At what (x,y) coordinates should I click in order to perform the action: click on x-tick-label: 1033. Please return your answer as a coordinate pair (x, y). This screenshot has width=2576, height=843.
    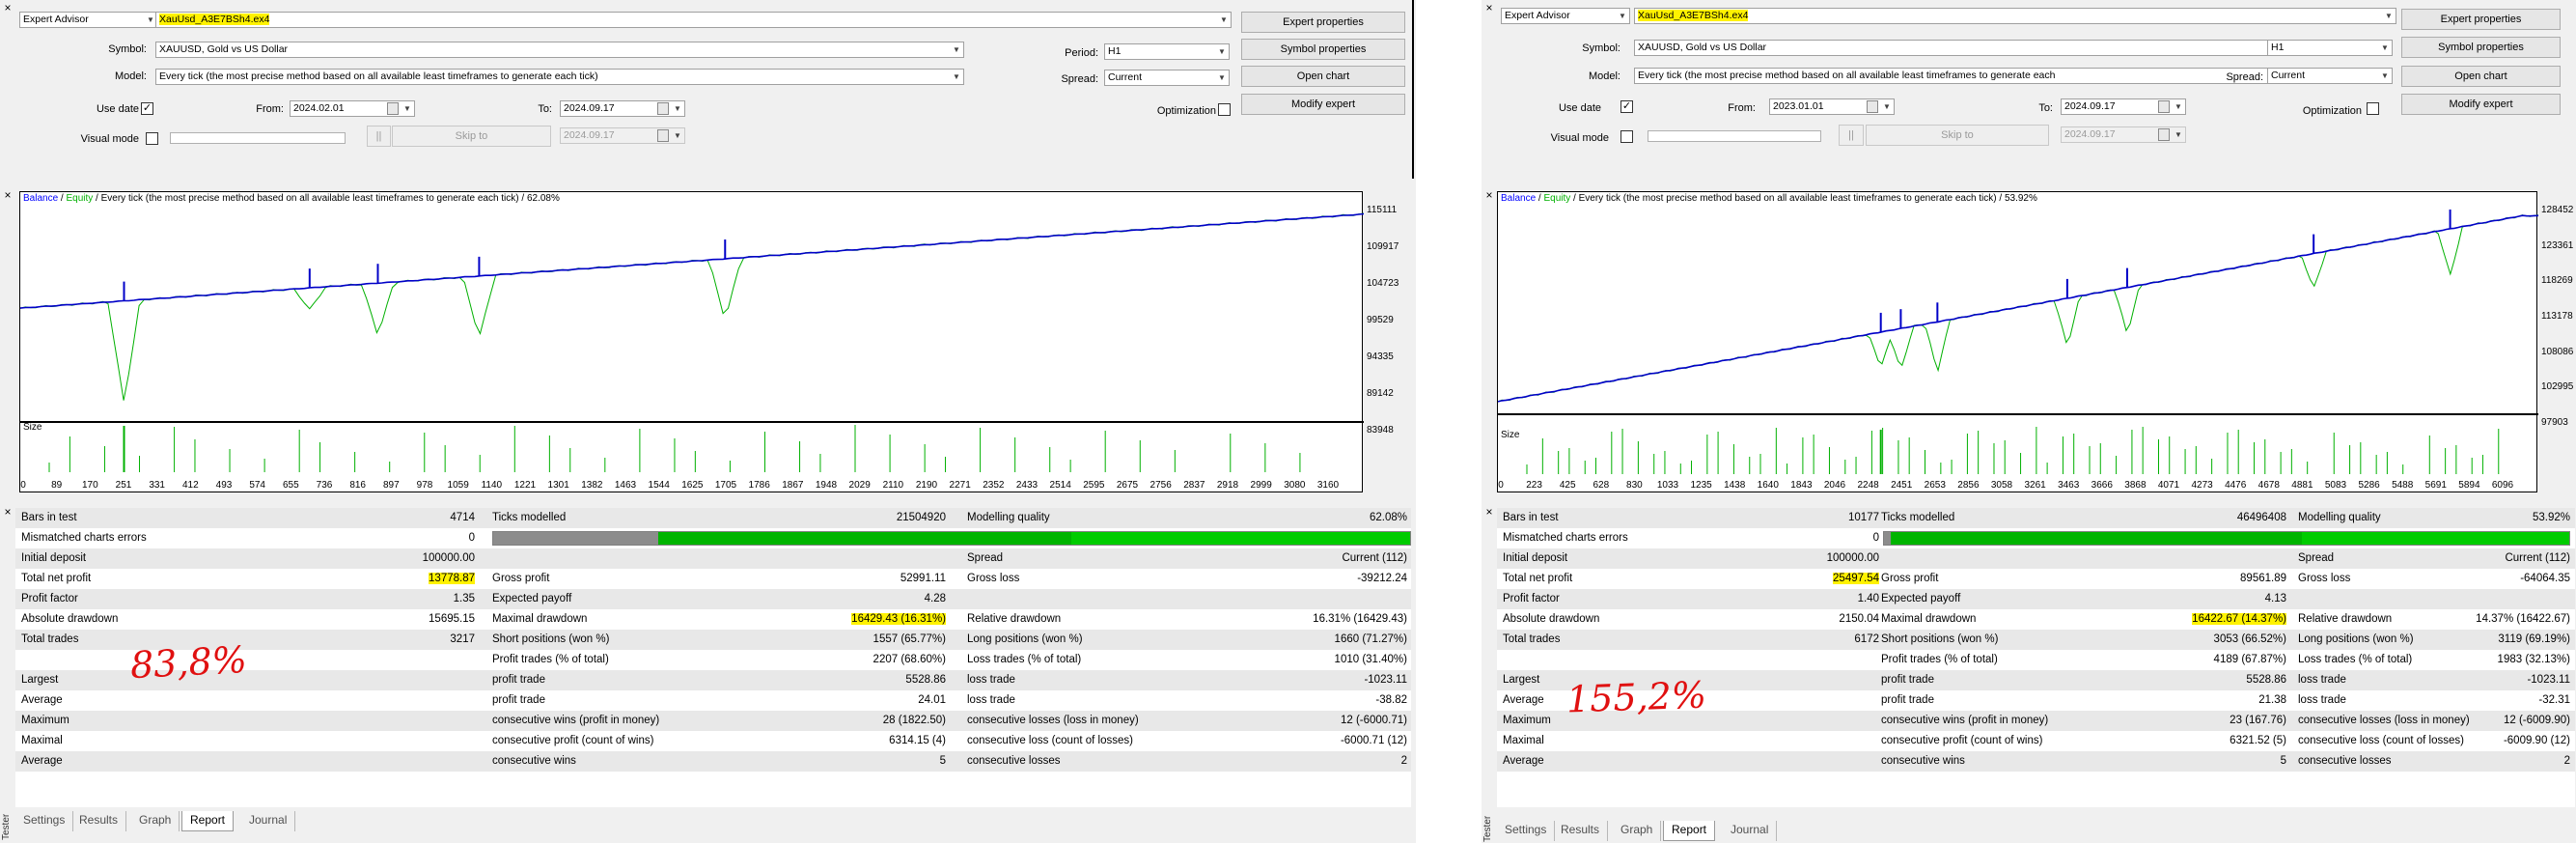
    Looking at the image, I should click on (1667, 486).